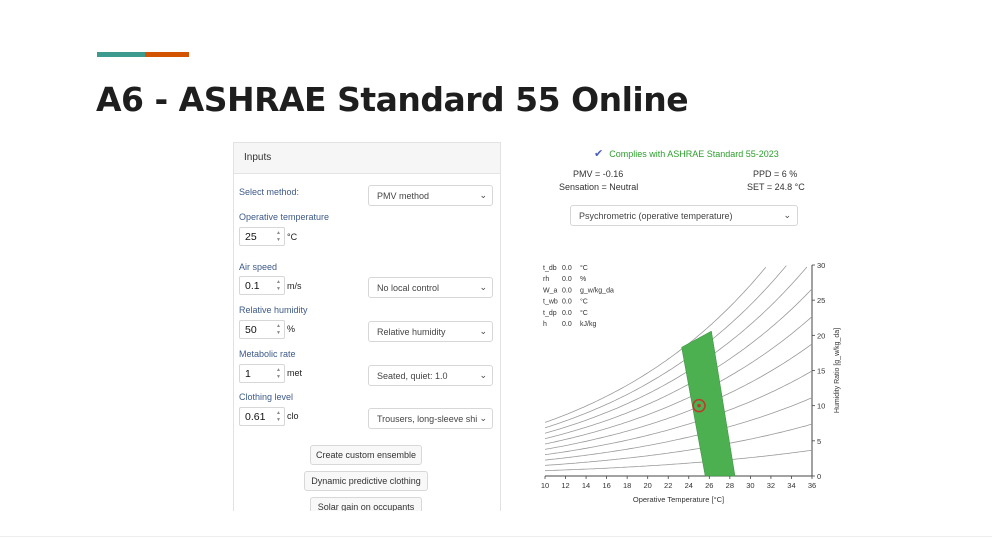 The height and width of the screenshot is (538, 992). What do you see at coordinates (550, 290) in the screenshot?
I see `readout-label: W_a` at bounding box center [550, 290].